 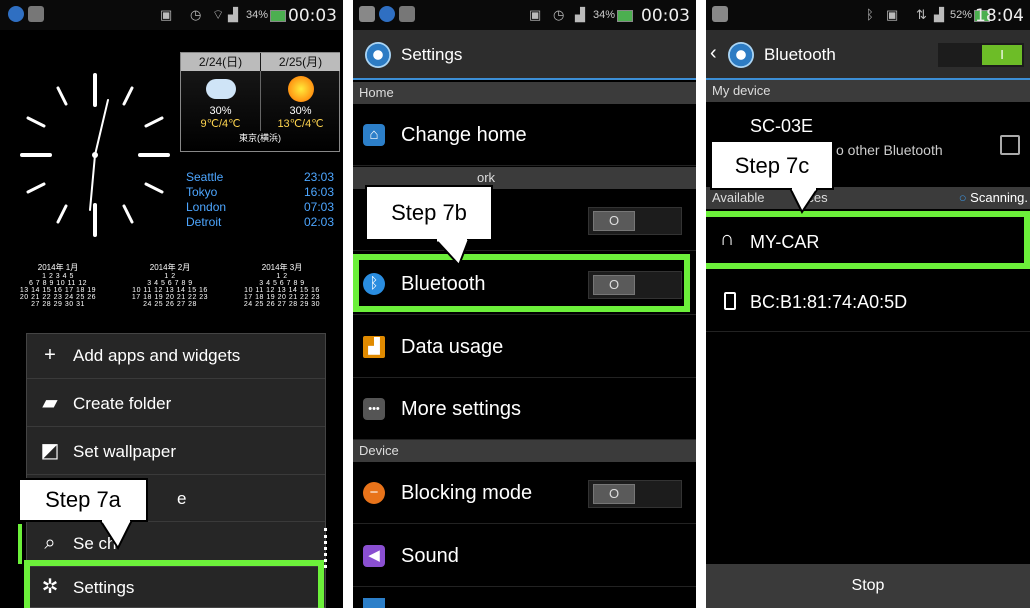 What do you see at coordinates (218, 14) in the screenshot?
I see `wifi-icon: ⌔` at bounding box center [218, 14].